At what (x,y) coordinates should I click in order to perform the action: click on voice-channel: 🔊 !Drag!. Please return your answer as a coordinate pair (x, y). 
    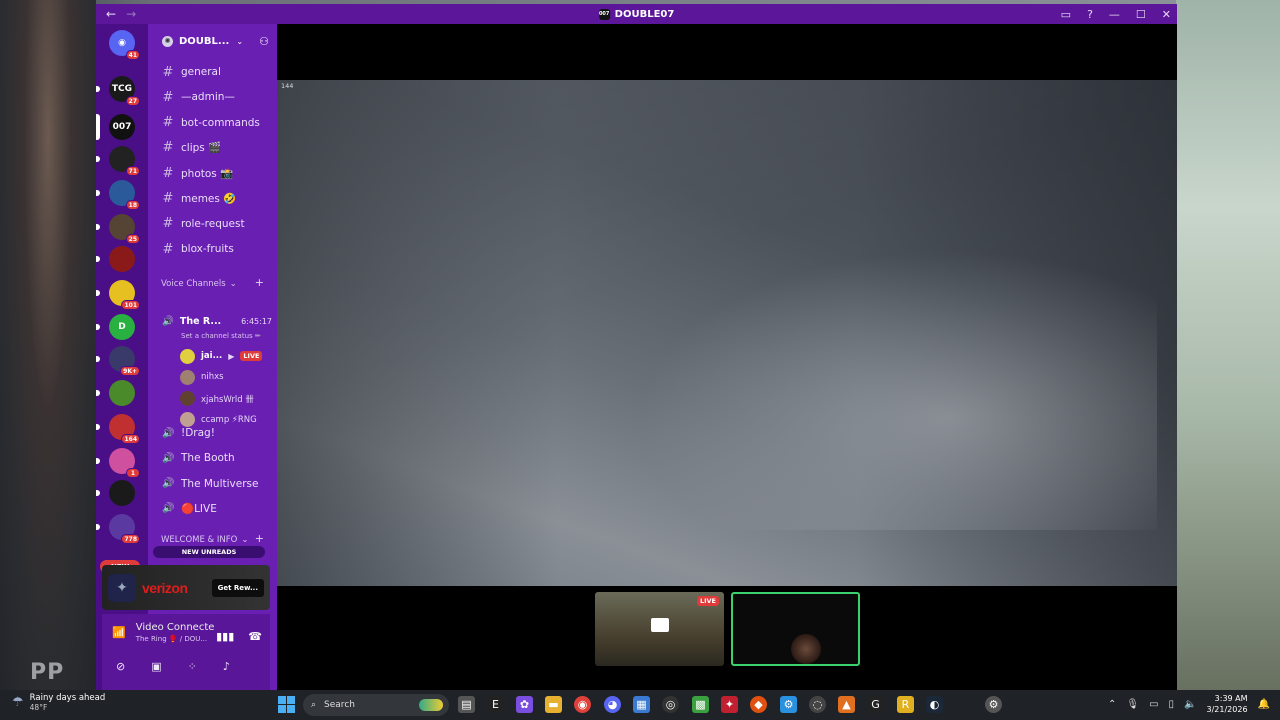
    Looking at the image, I should click on (188, 433).